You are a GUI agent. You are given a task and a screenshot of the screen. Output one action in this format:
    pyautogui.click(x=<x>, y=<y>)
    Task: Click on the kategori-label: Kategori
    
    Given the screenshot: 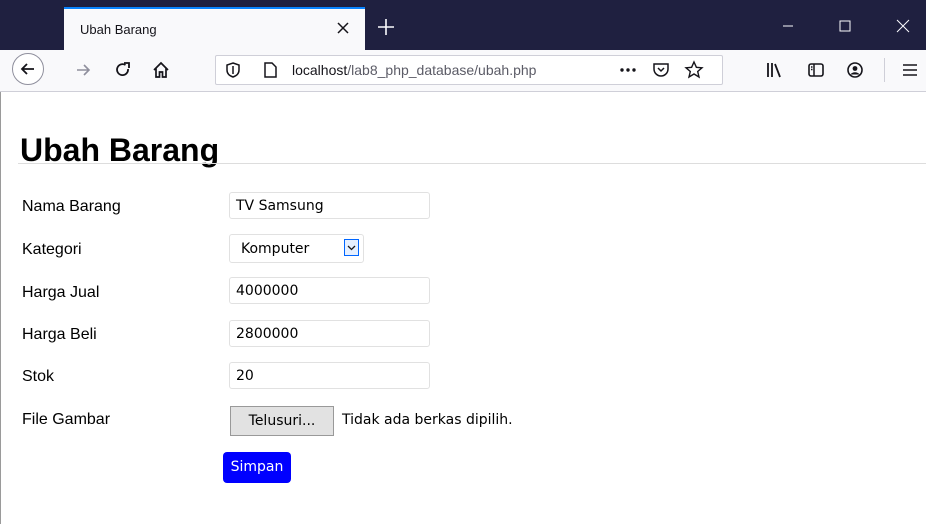 What is the action you would take?
    pyautogui.click(x=52, y=249)
    